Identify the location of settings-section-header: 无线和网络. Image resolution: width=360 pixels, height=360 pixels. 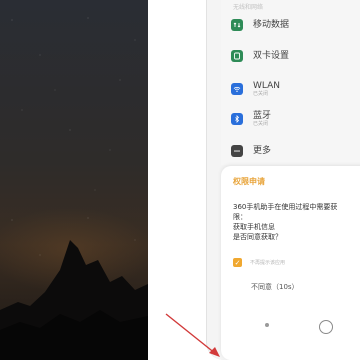
(248, 7).